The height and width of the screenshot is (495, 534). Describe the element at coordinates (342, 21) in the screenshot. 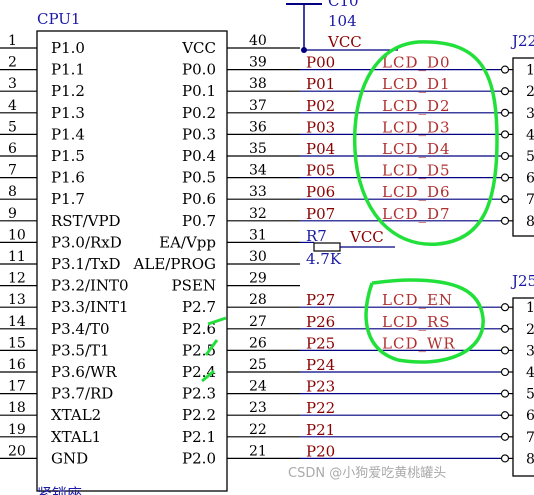

I see `cap-value: 104` at that location.